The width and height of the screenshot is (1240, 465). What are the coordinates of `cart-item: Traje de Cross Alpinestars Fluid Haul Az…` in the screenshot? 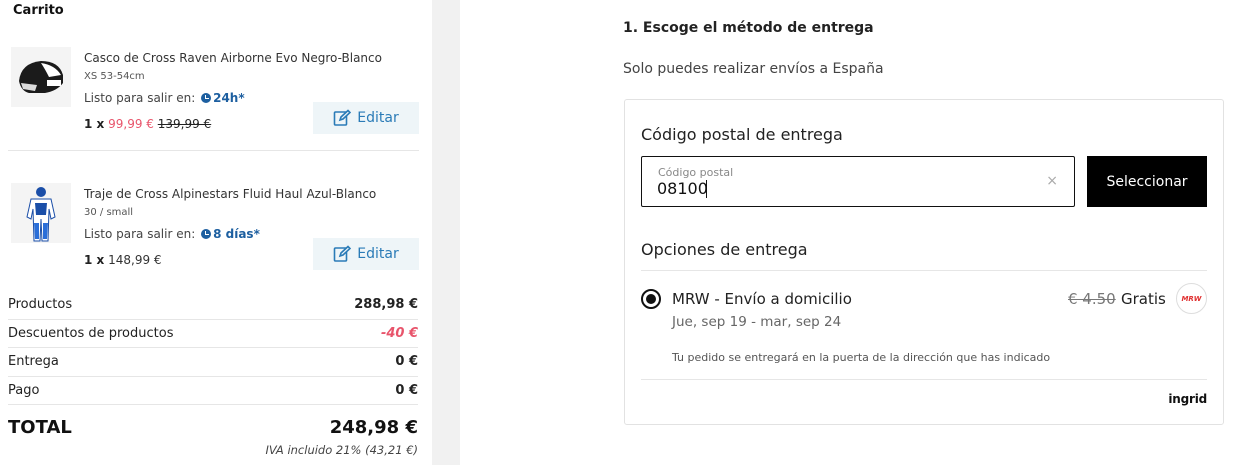 It's located at (213, 226).